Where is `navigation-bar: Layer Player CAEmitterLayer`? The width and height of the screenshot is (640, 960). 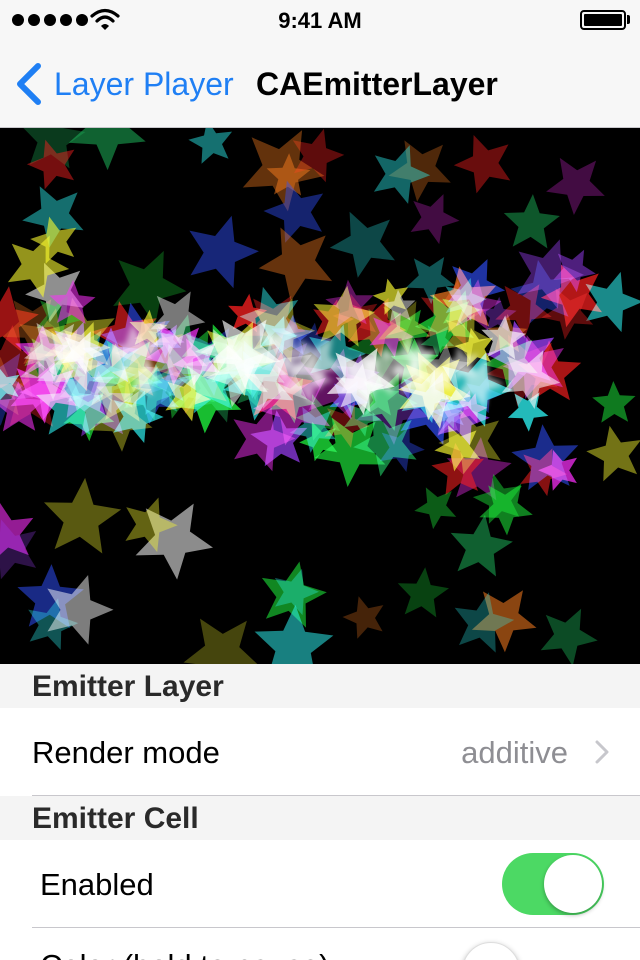
navigation-bar: Layer Player CAEmitterLayer is located at coordinates (320, 84).